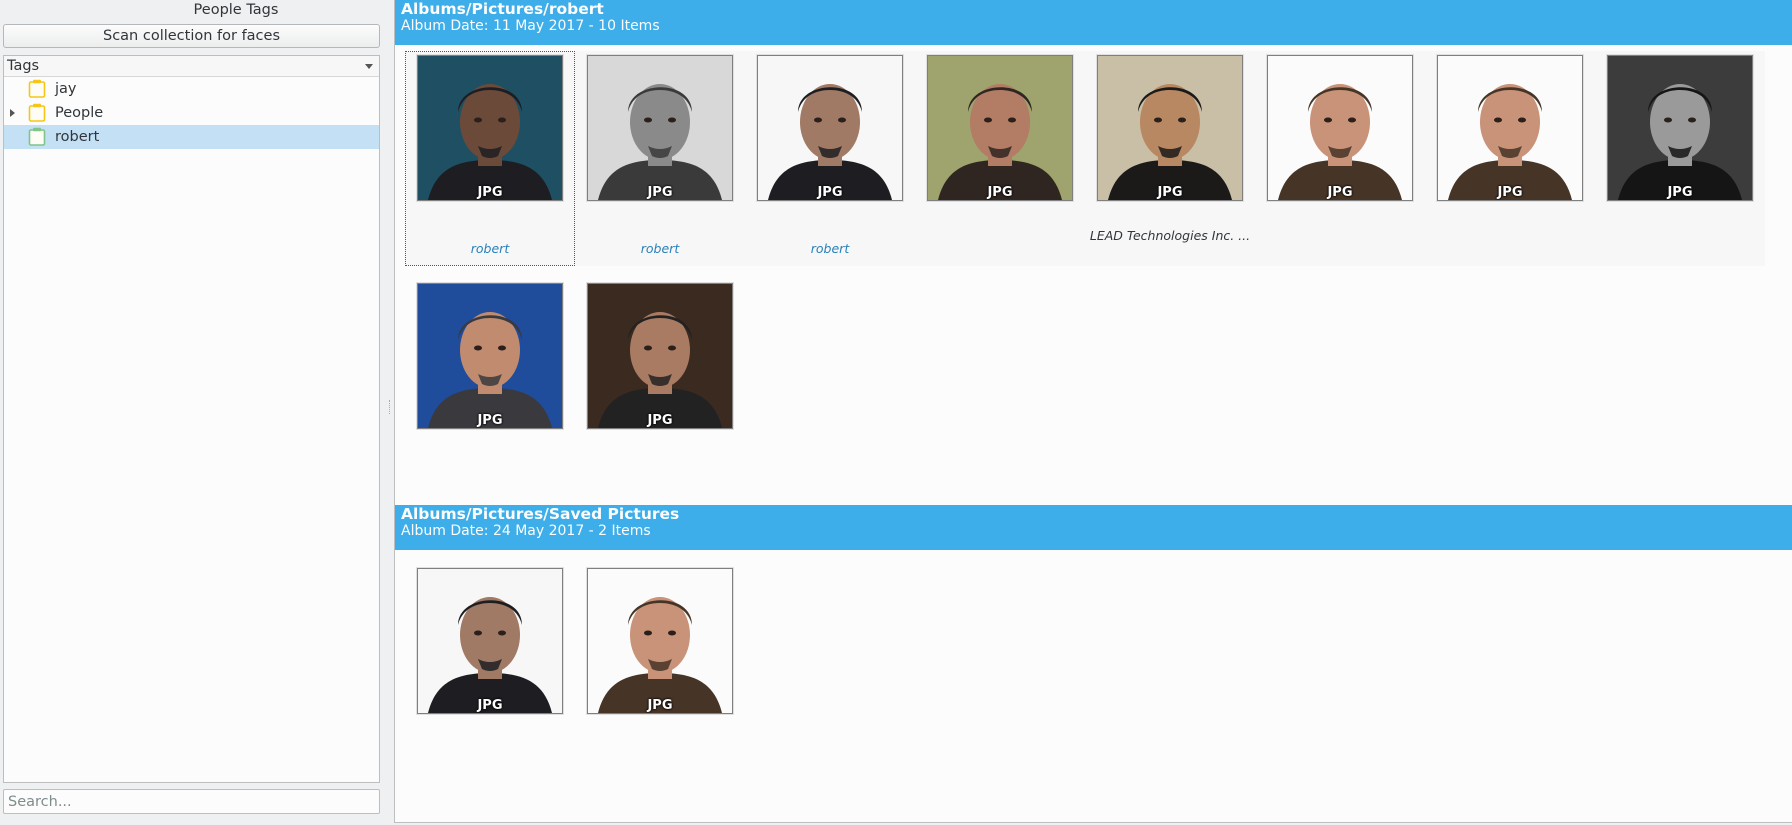  What do you see at coordinates (79, 113) in the screenshot?
I see `tag-item-label: People` at bounding box center [79, 113].